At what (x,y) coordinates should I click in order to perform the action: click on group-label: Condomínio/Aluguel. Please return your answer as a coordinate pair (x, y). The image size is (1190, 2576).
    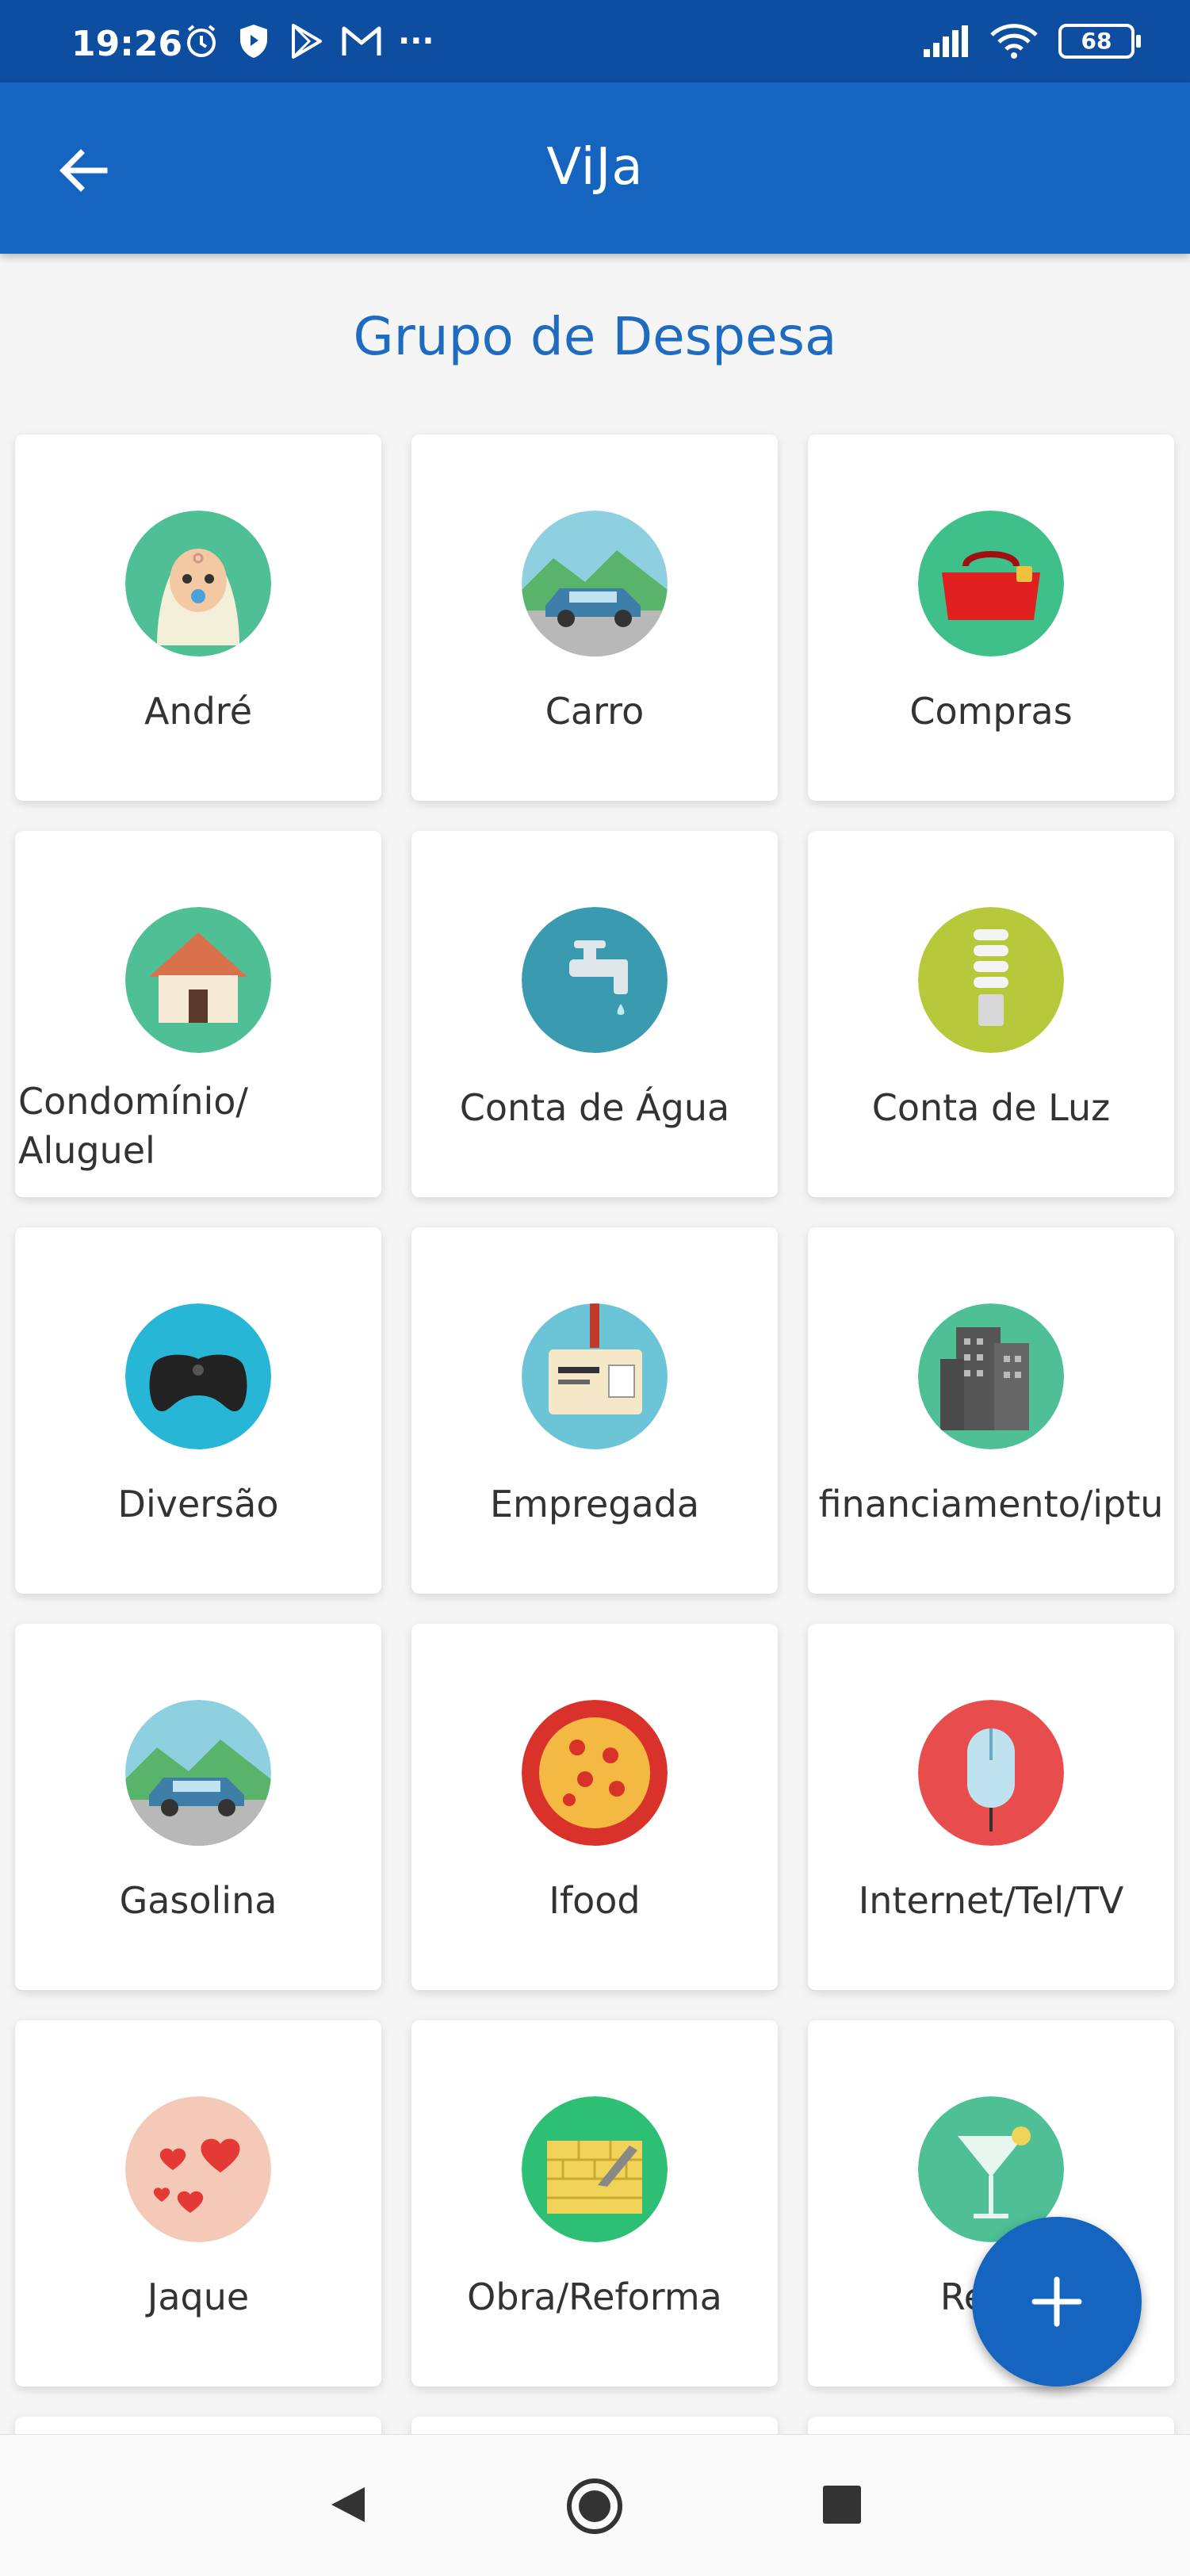
    Looking at the image, I should click on (200, 1126).